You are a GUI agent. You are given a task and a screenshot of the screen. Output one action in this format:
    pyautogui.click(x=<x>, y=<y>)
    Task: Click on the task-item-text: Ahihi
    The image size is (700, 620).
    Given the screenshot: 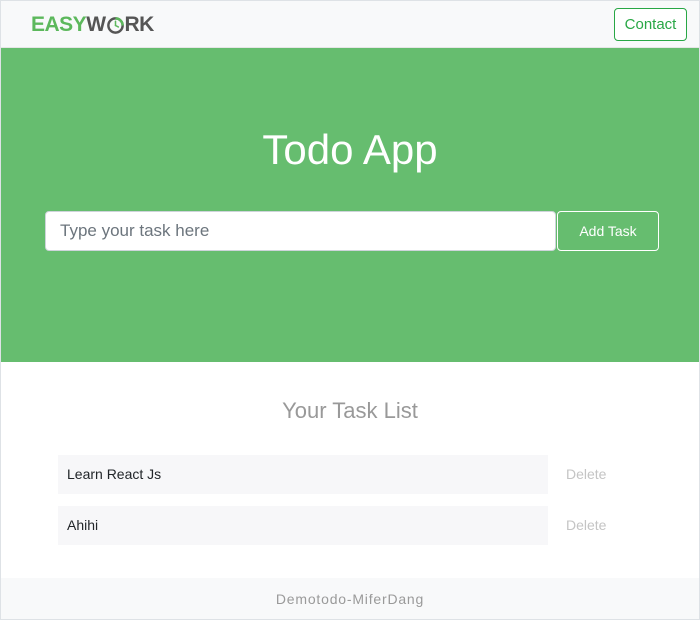 What is the action you would take?
    pyautogui.click(x=303, y=525)
    